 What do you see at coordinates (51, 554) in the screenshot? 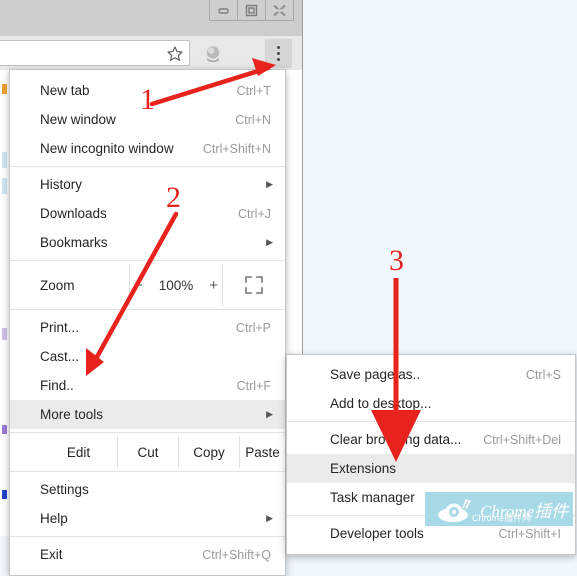
I see `menu-item-label: Exit` at bounding box center [51, 554].